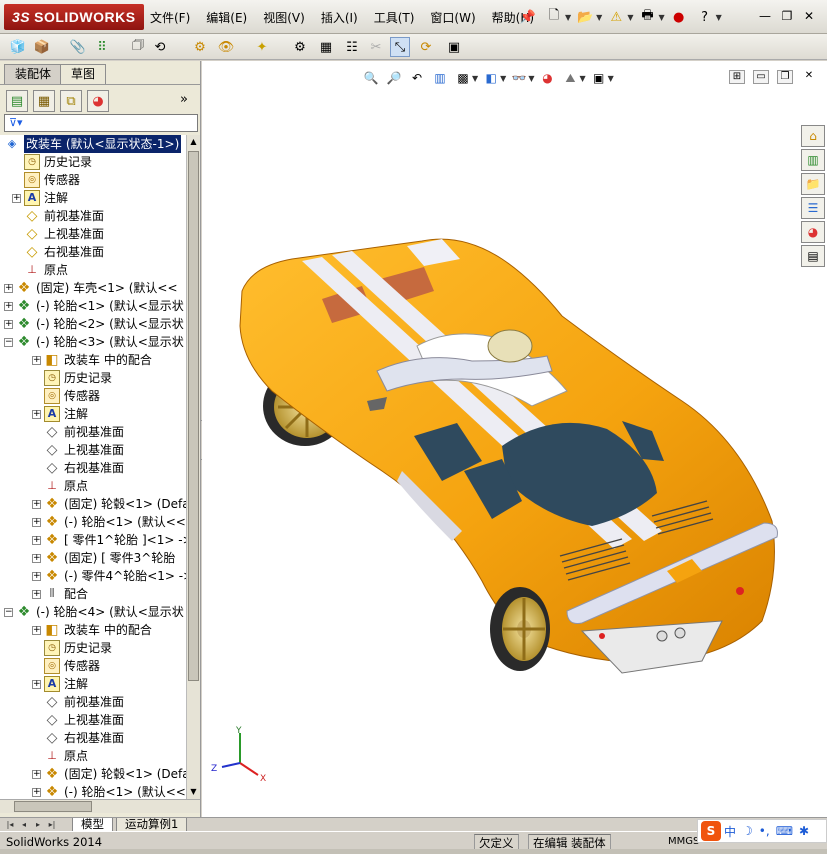  Describe the element at coordinates (38, 825) in the screenshot. I see `next-tab-icon: ▸` at that location.